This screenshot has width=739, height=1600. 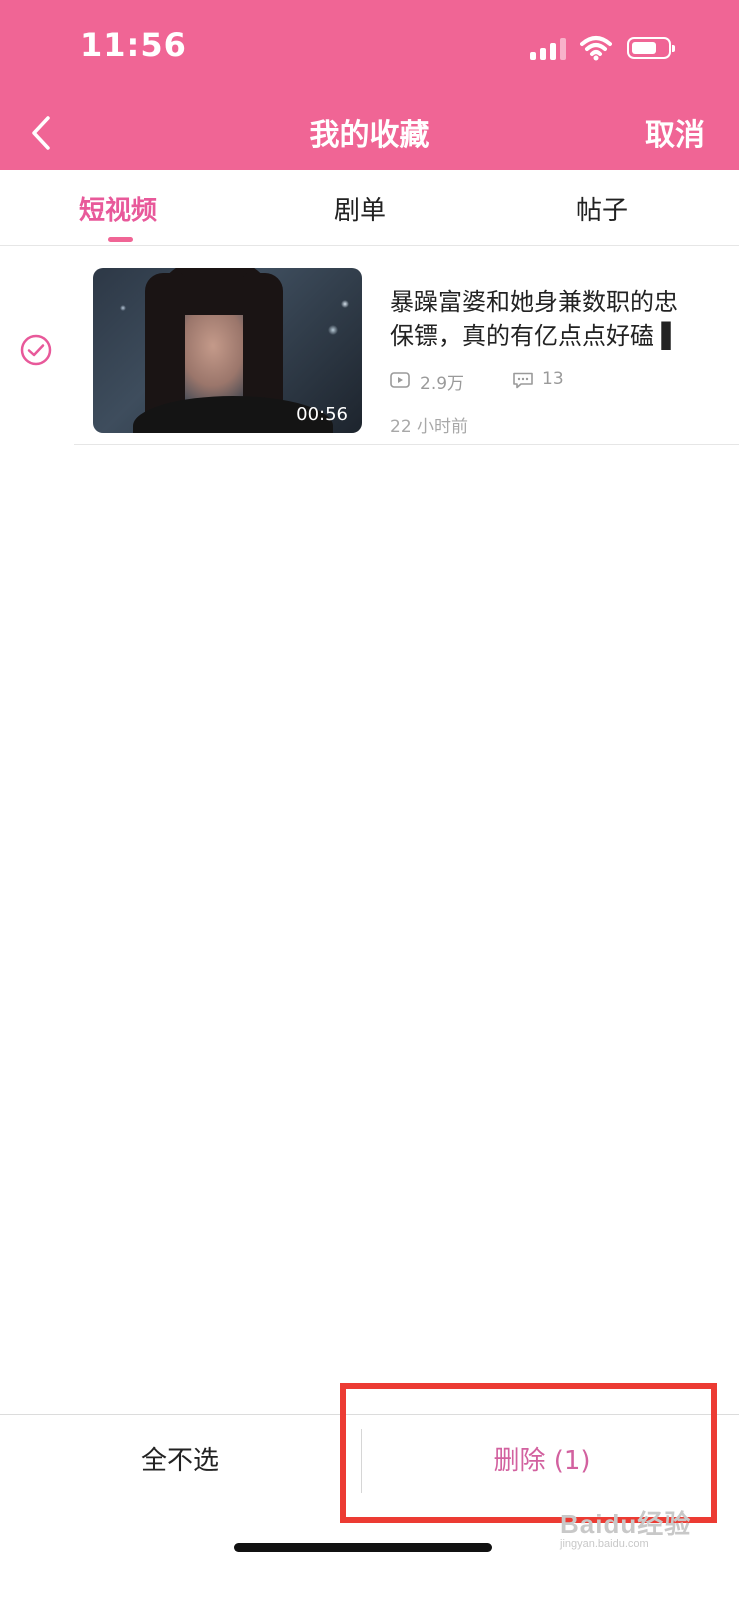 I want to click on page-title: 我的收藏, so click(x=369, y=135).